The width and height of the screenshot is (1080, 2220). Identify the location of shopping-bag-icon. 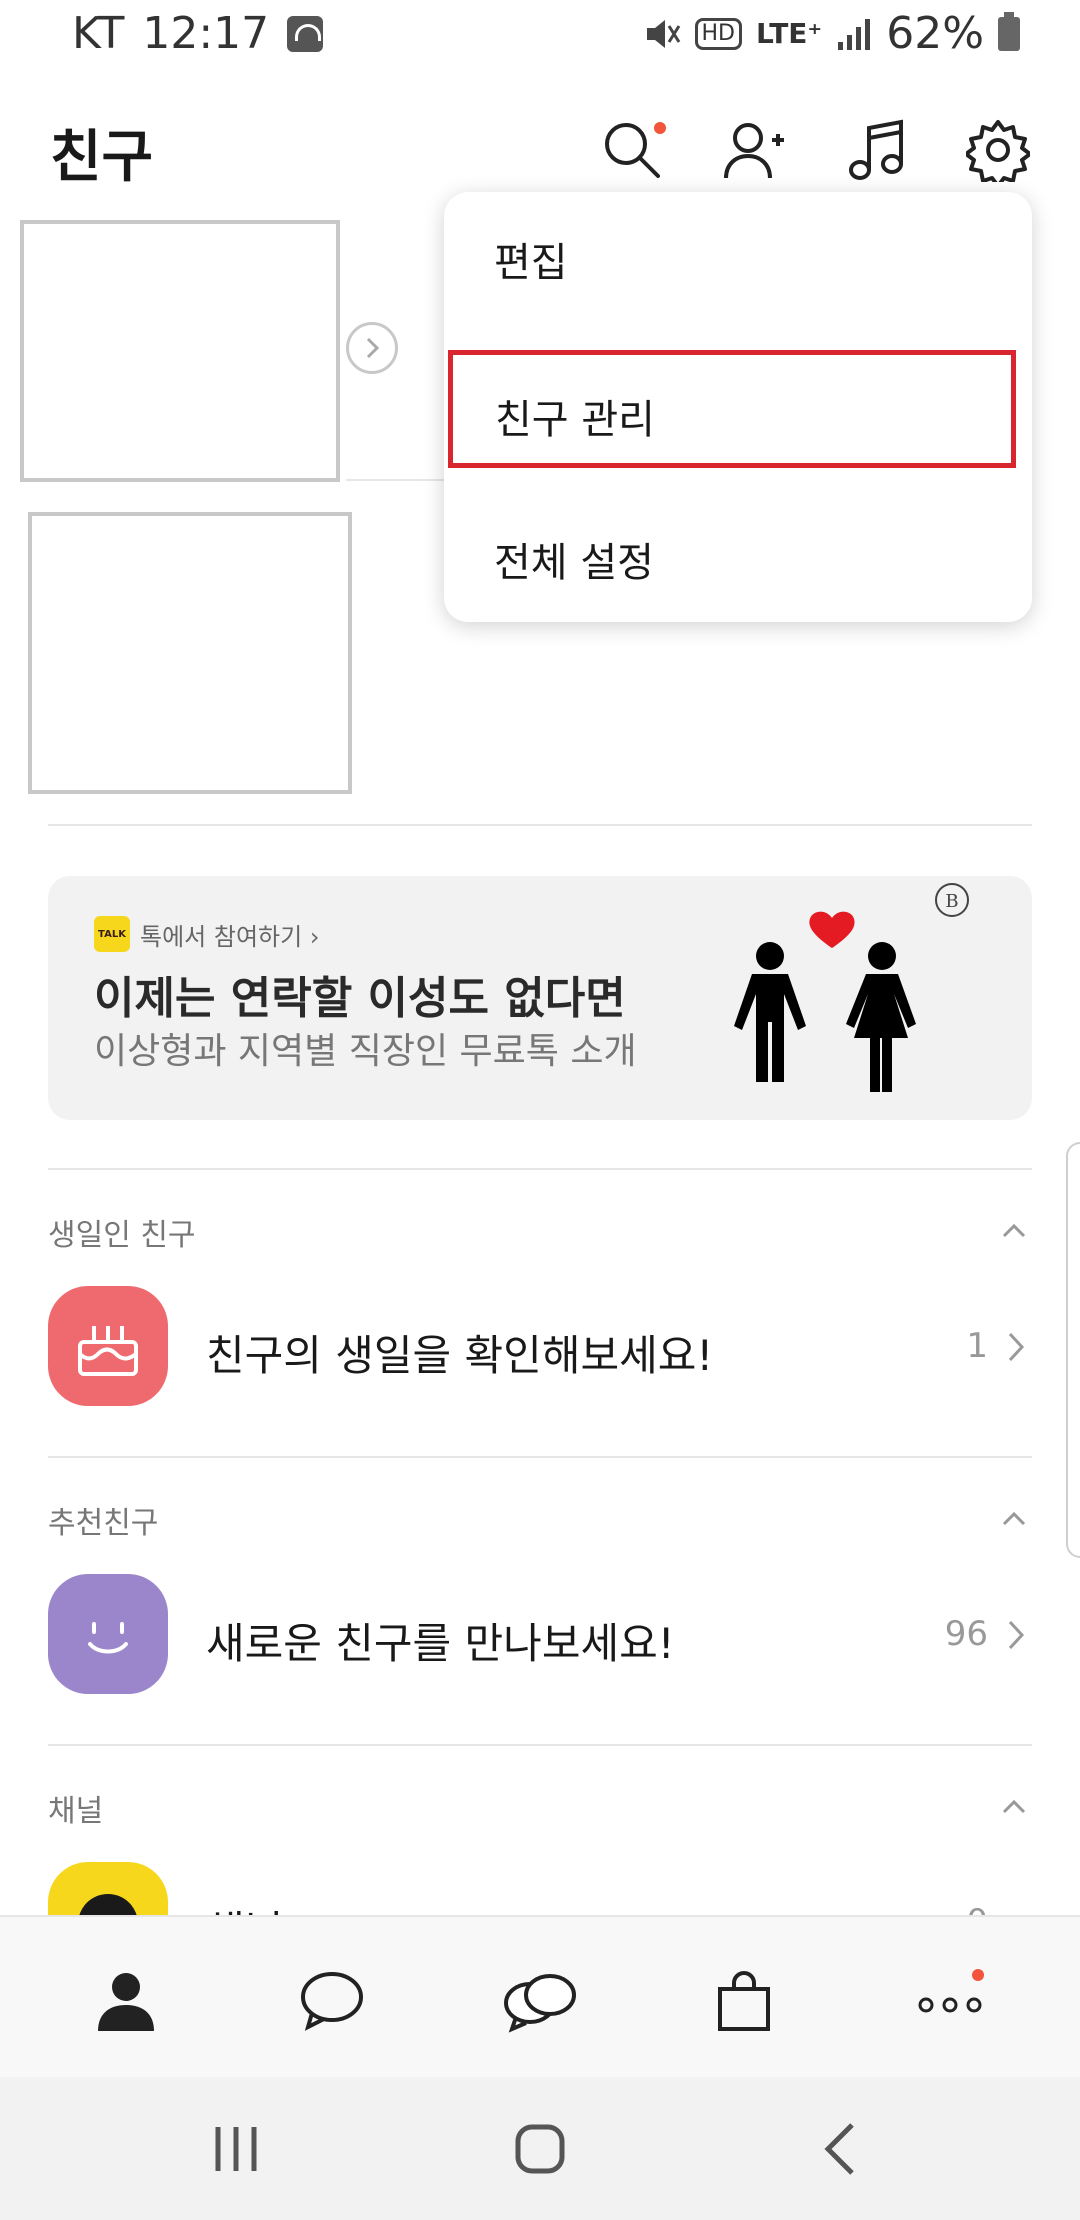
(744, 2001).